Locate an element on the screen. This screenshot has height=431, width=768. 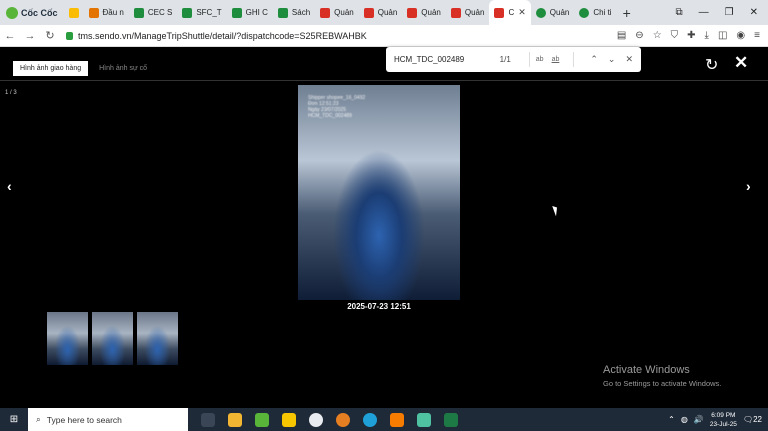
task-view-icon is located at coordinates (208, 419).